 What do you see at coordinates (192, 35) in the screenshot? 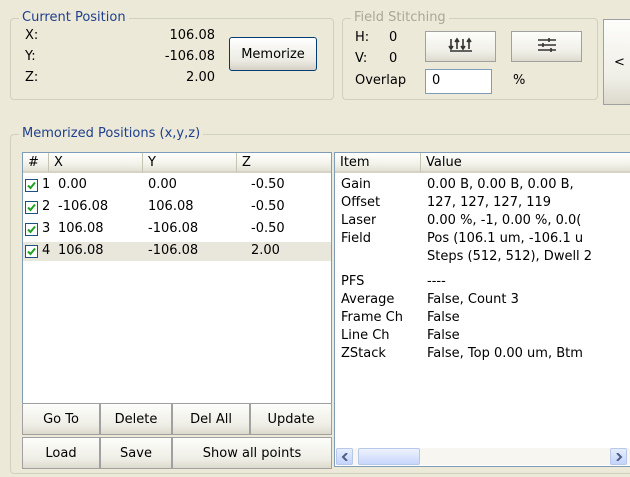
I see `x-value: 106.08` at bounding box center [192, 35].